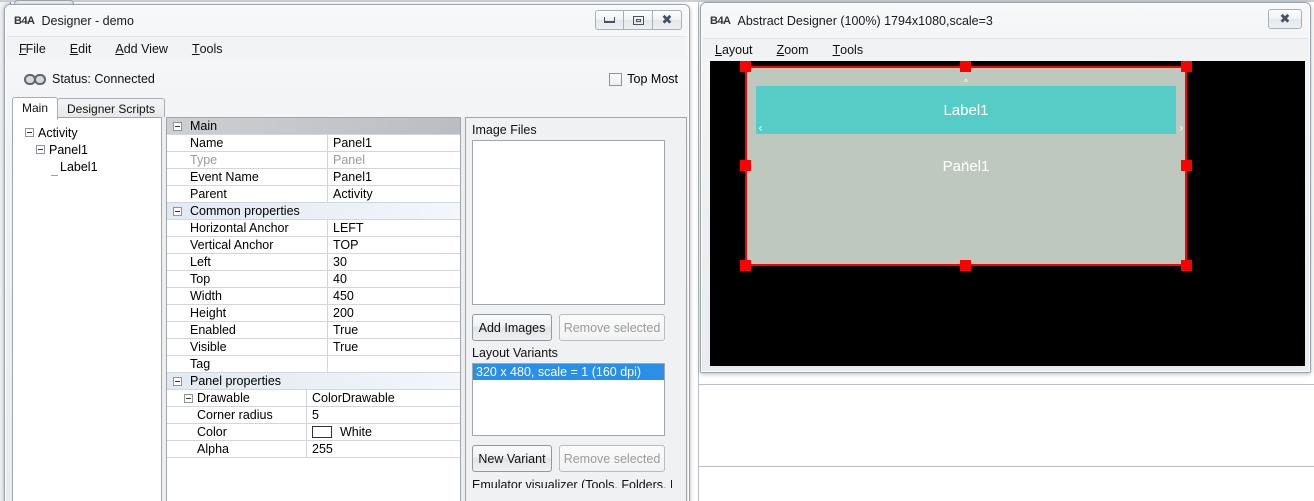 Image resolution: width=1314 pixels, height=501 pixels. I want to click on resize-handle-top-center, so click(965, 66).